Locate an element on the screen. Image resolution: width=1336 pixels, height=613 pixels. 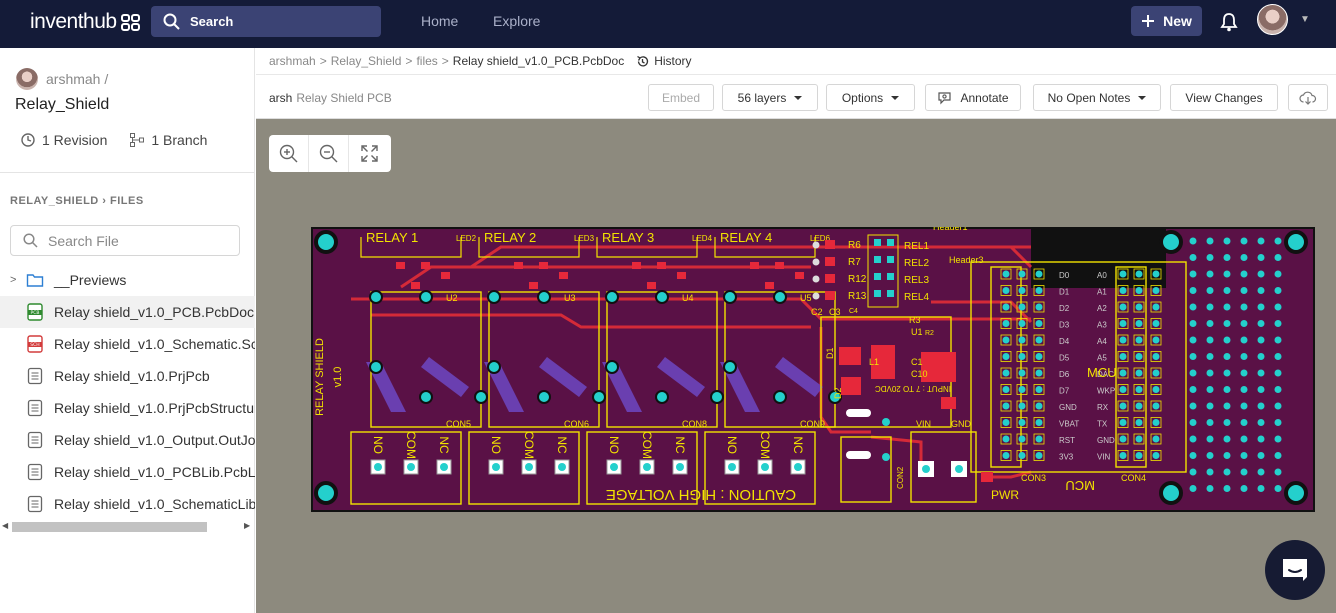
options-dropdown: Options is located at coordinates (870, 97).